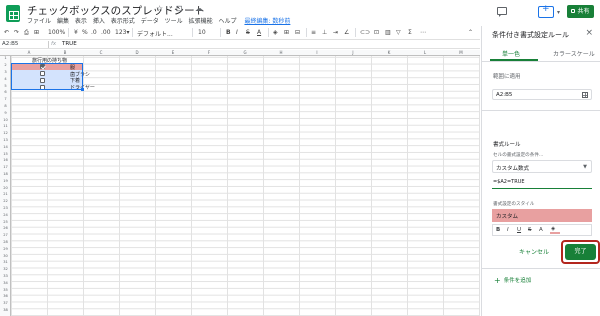 Image resolution: width=600 pixels, height=316 pixels. What do you see at coordinates (5, 201) in the screenshot?
I see `row-header: 22` at bounding box center [5, 201].